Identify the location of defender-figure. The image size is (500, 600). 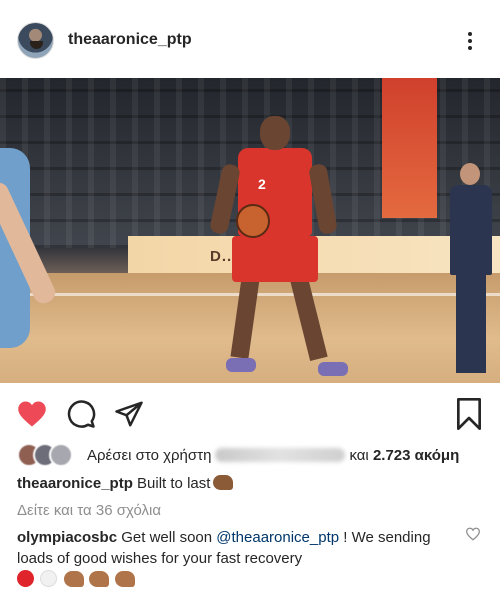
(40, 250).